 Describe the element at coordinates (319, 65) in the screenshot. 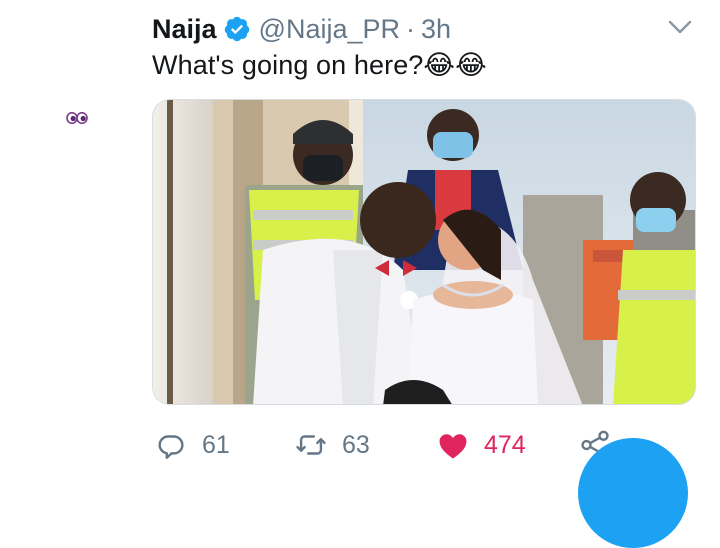

I see `tweet-text: What's going on here?😂😂` at that location.